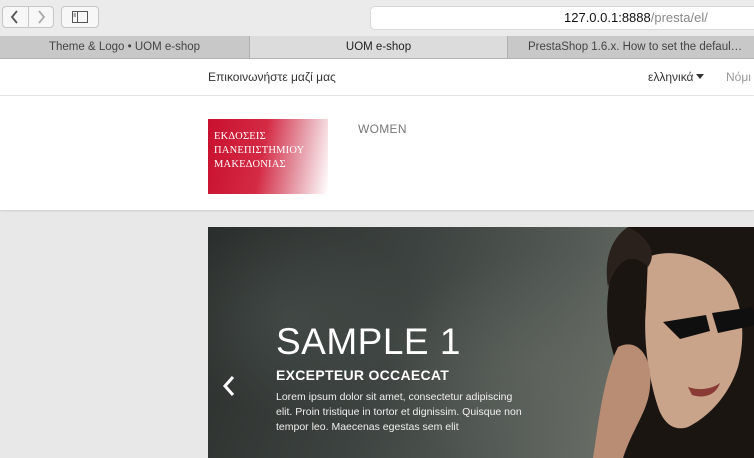 This screenshot has width=754, height=458. Describe the element at coordinates (377, 77) in the screenshot. I see `shop-topbar: Επικοινωνήστε μαζί μας ελληνικά Νόμι` at that location.